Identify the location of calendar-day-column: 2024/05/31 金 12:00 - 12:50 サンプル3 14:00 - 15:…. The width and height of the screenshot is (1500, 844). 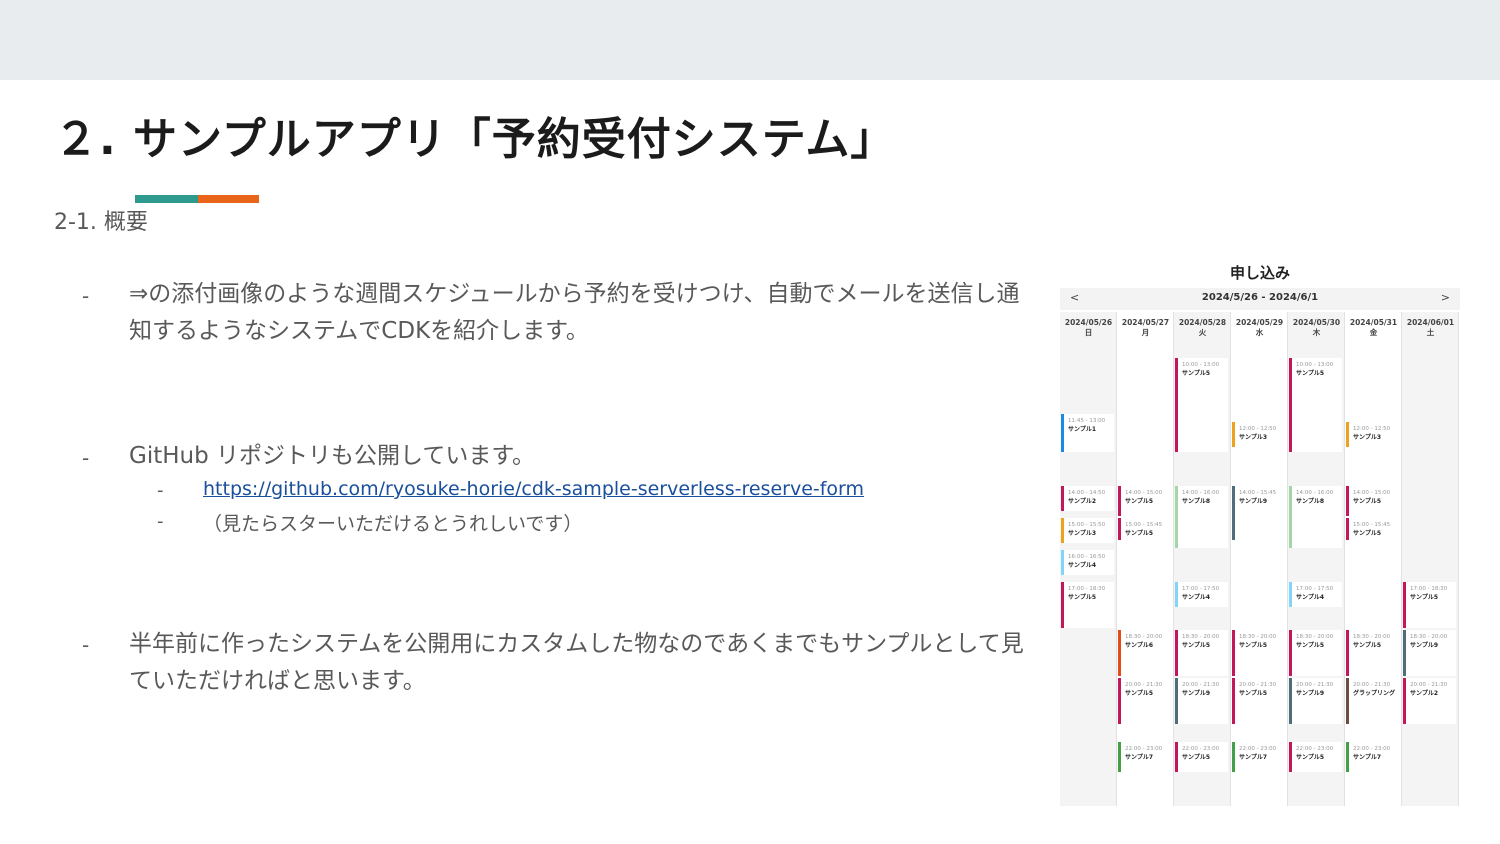
(1373, 559).